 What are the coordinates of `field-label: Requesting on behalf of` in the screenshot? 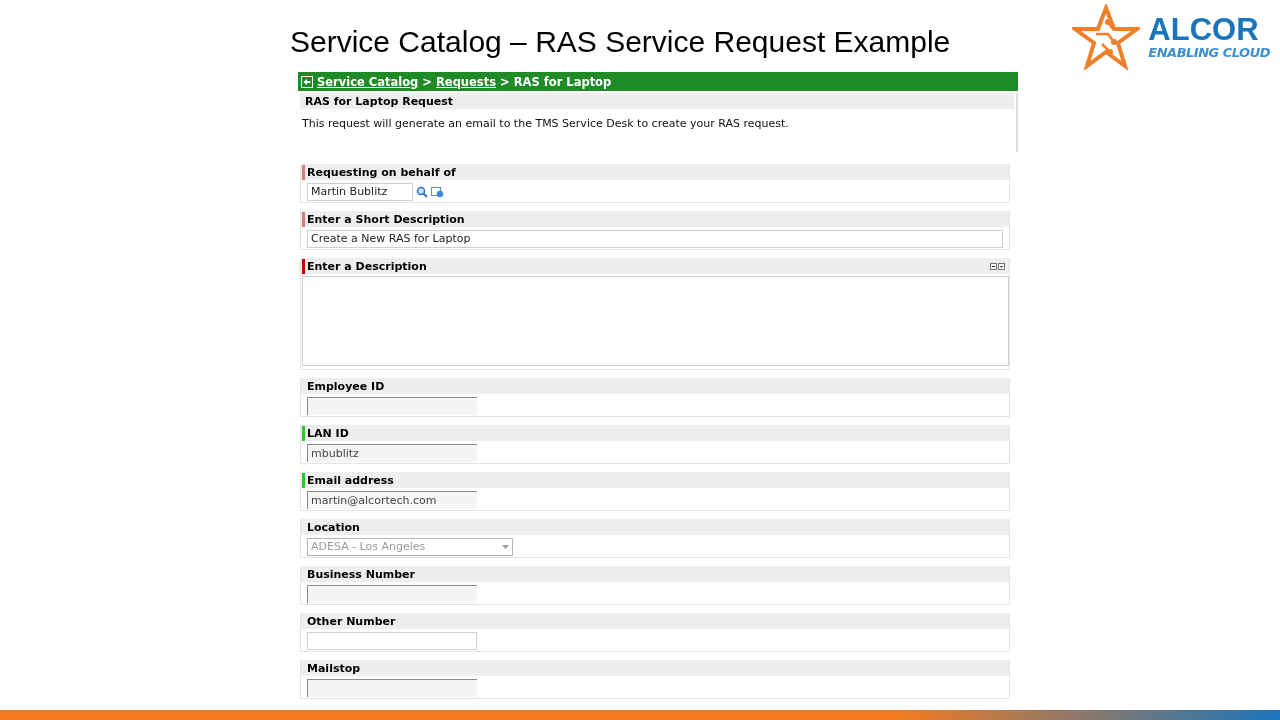 It's located at (381, 172).